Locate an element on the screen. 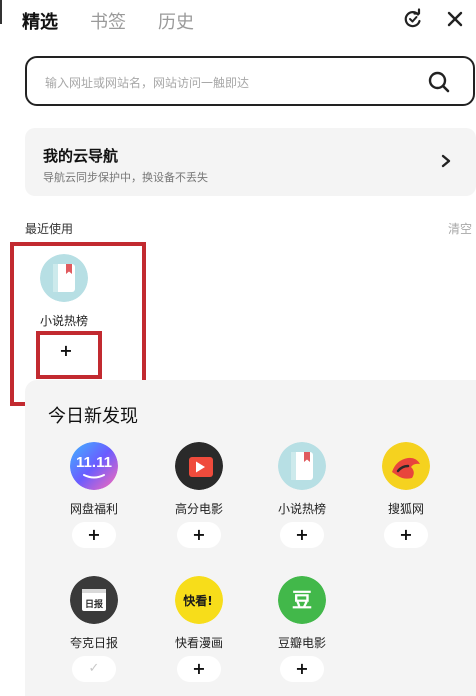 The height and width of the screenshot is (696, 476). tab-featured: 精选 is located at coordinates (40, 21).